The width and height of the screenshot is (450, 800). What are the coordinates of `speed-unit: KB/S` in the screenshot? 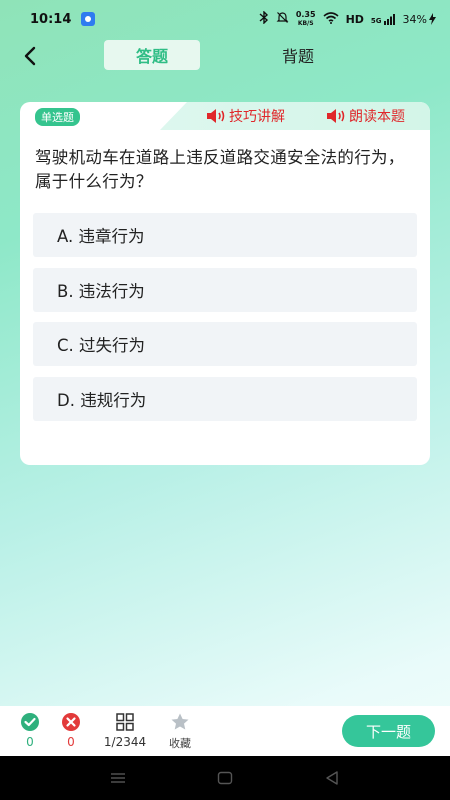 It's located at (305, 23).